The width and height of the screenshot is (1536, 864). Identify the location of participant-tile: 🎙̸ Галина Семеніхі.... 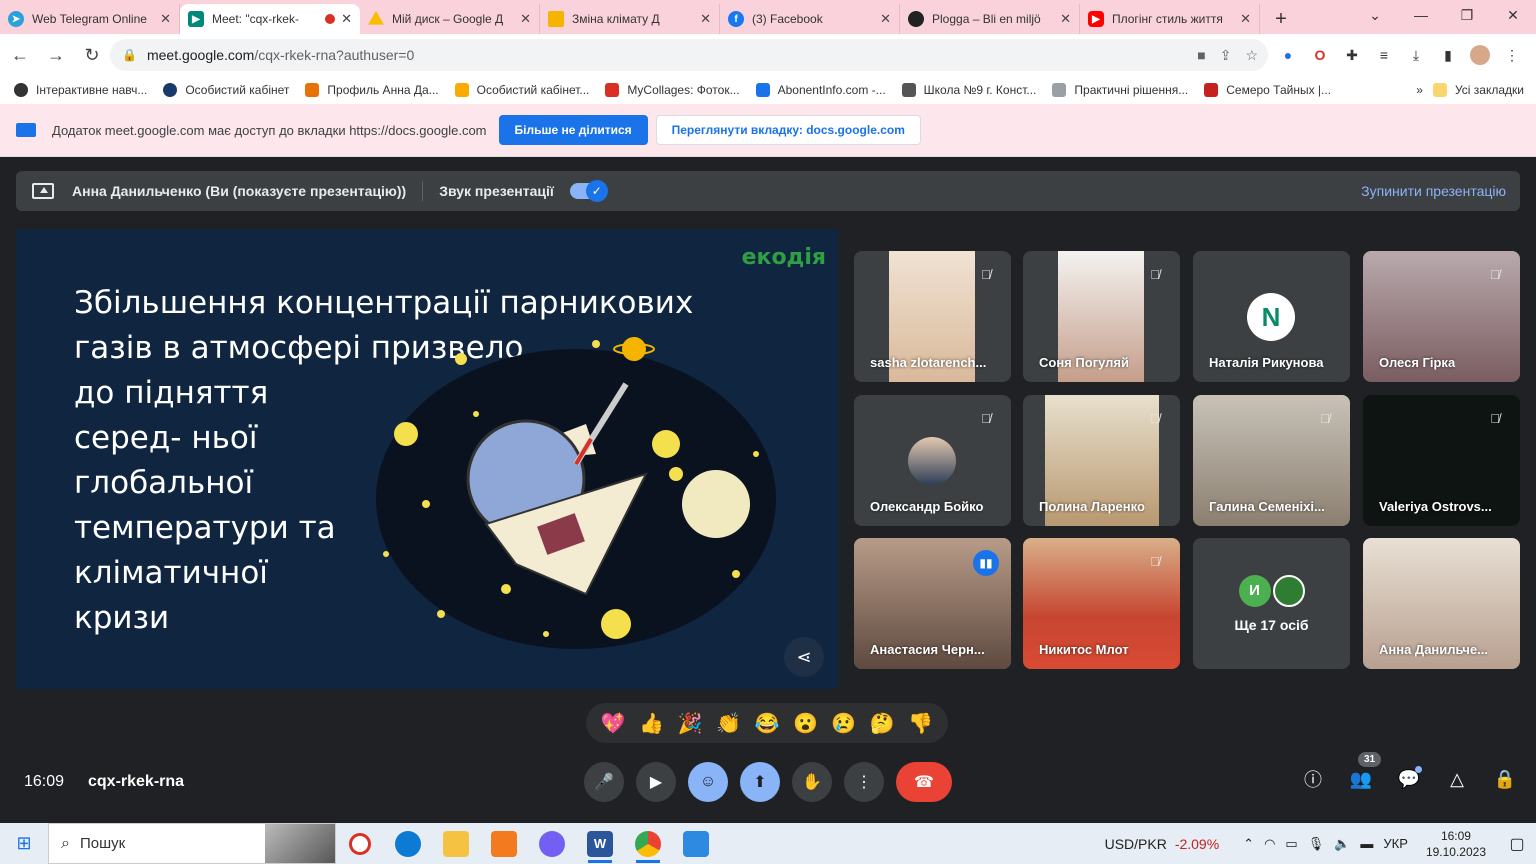
(1271, 460).